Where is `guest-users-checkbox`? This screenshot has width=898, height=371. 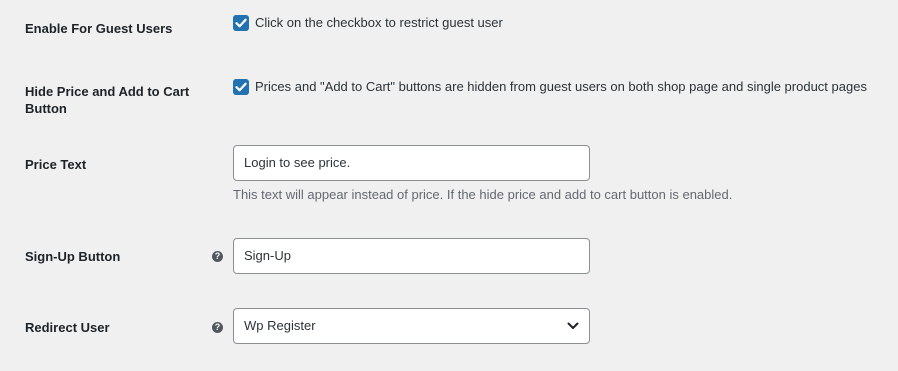 guest-users-checkbox is located at coordinates (241, 23).